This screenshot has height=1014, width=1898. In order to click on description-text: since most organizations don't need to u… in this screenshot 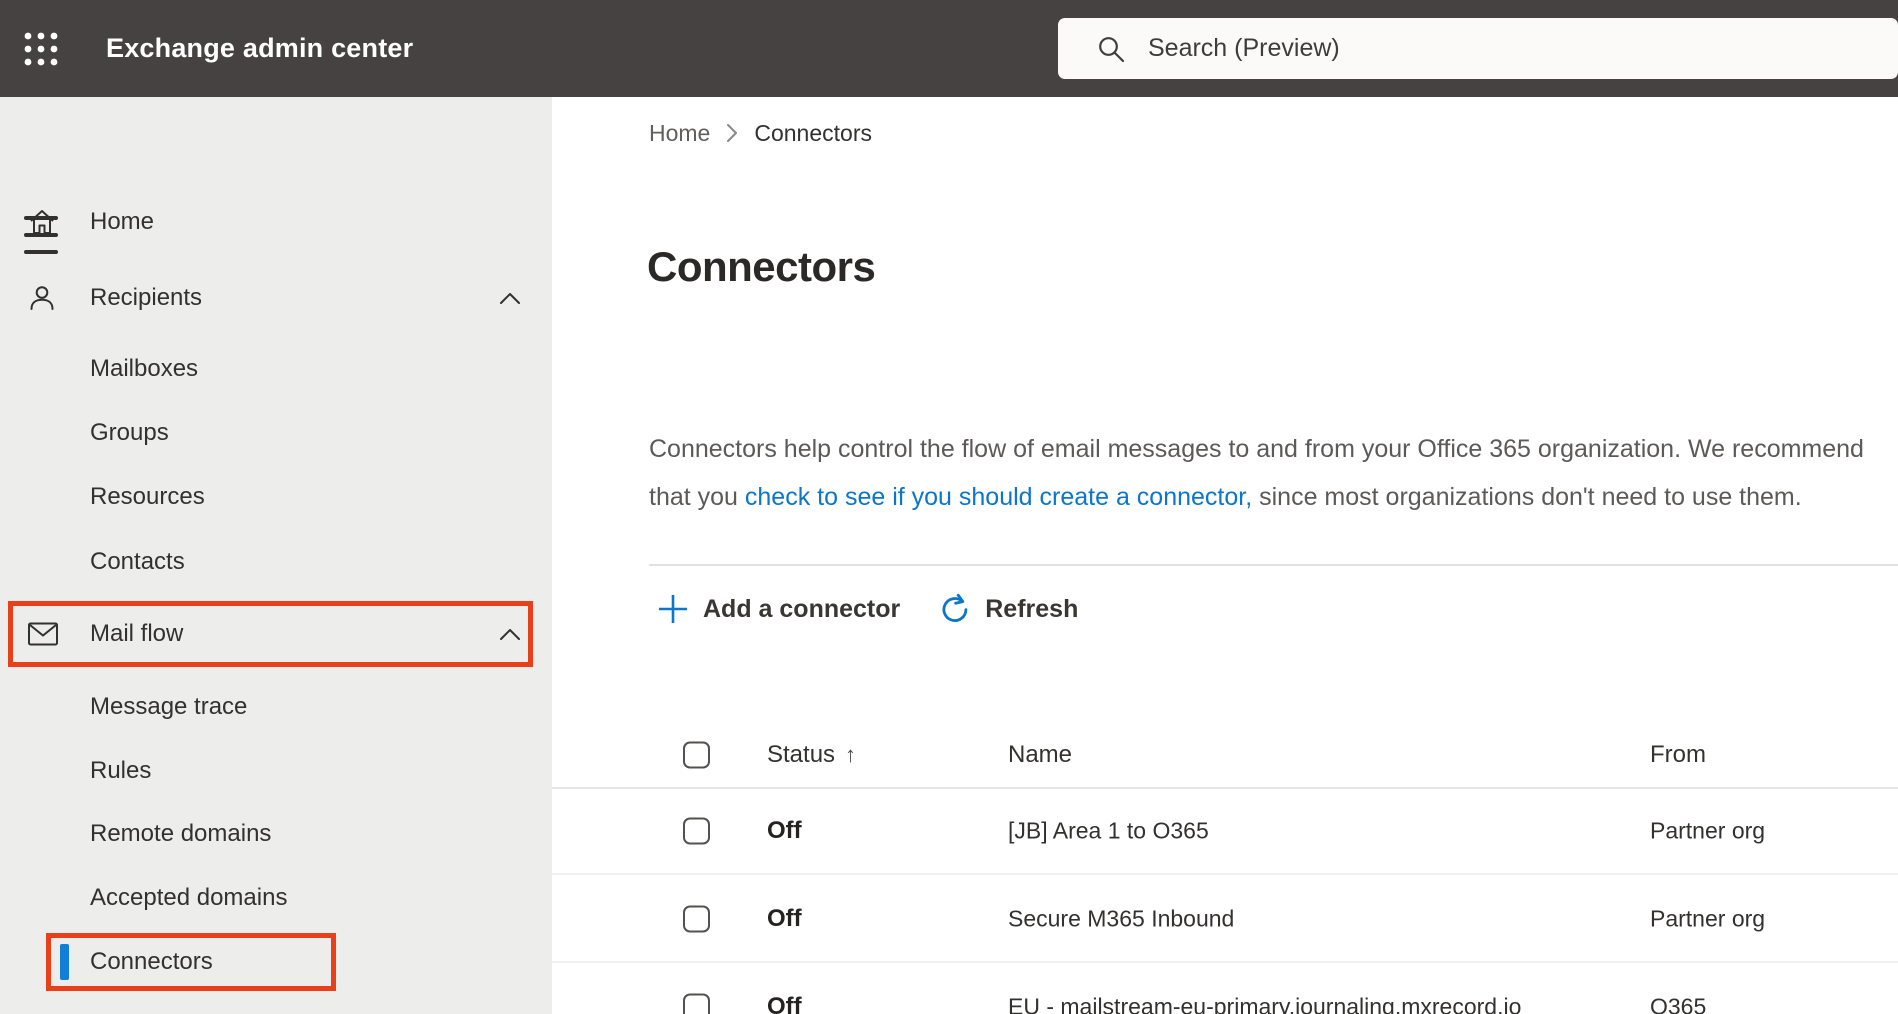, I will do `click(1527, 497)`.